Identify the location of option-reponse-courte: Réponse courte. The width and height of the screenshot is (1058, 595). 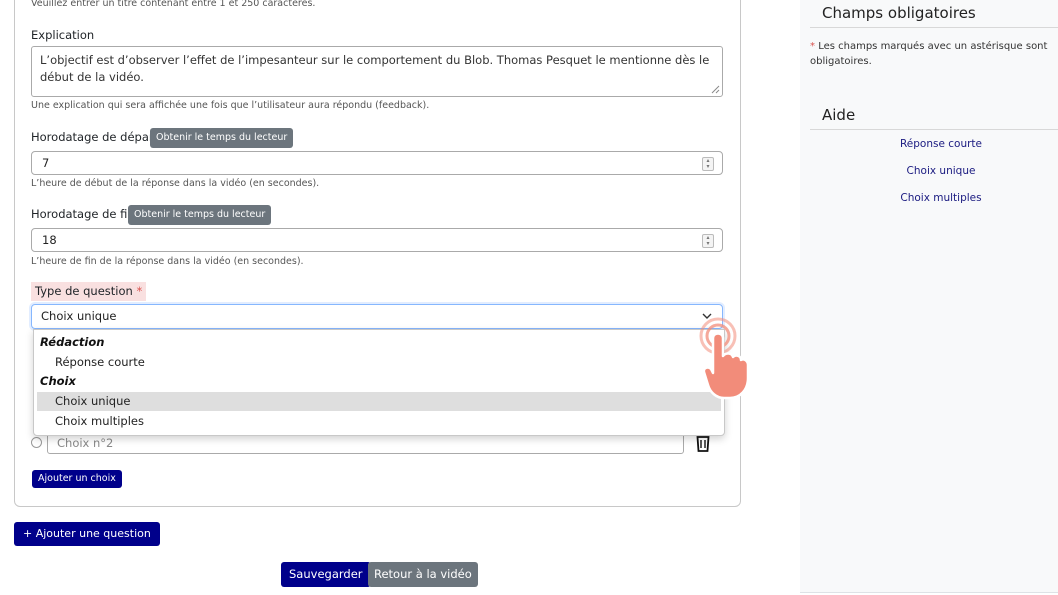
(379, 362).